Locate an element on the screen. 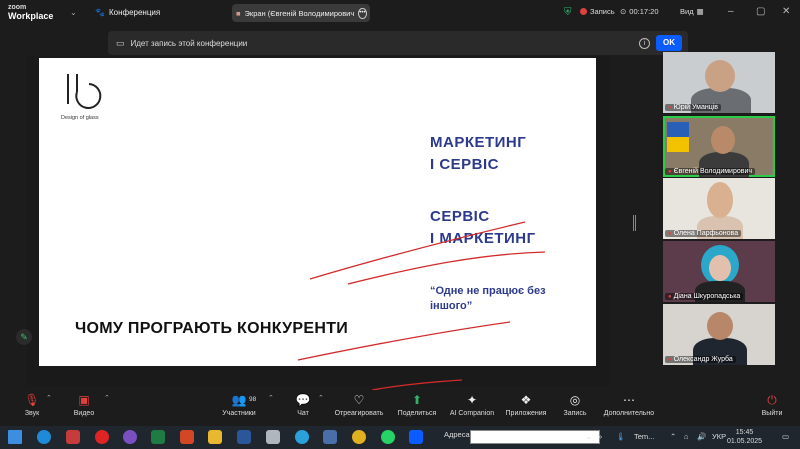 This screenshot has width=800, height=449. annotate-pen-icon: ✎ is located at coordinates (24, 337).